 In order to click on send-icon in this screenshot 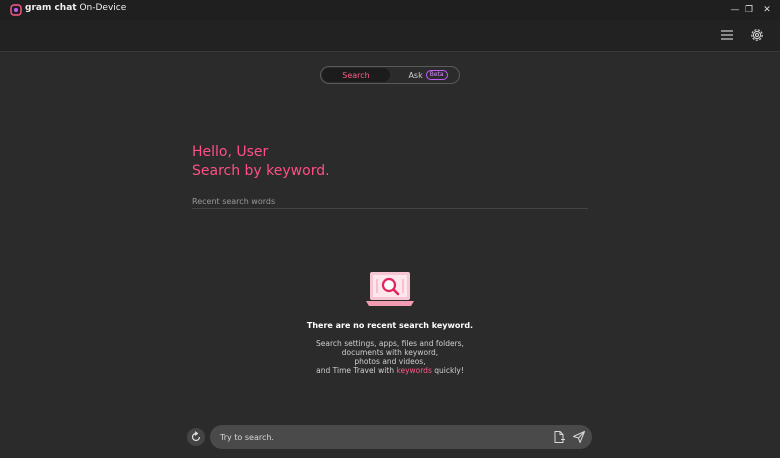, I will do `click(579, 437)`.